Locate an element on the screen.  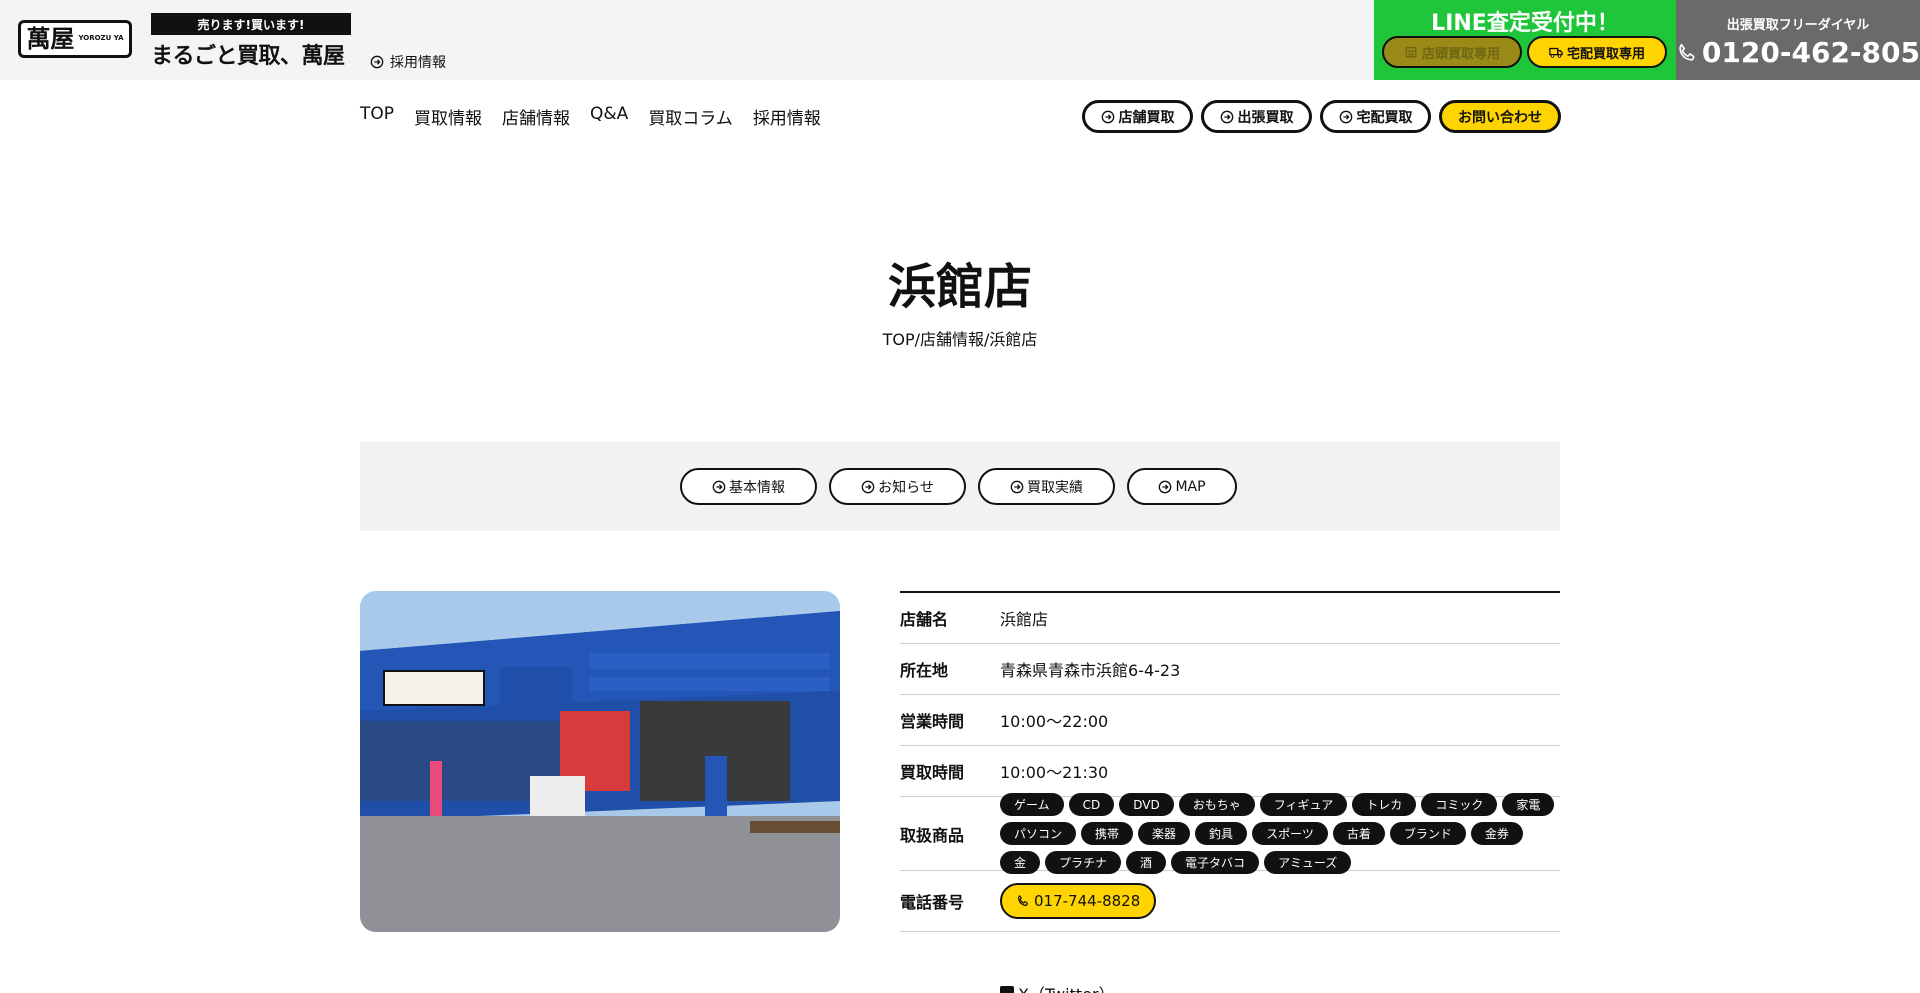
free-dial-number-text: 0120-462-805 is located at coordinates (1810, 52).